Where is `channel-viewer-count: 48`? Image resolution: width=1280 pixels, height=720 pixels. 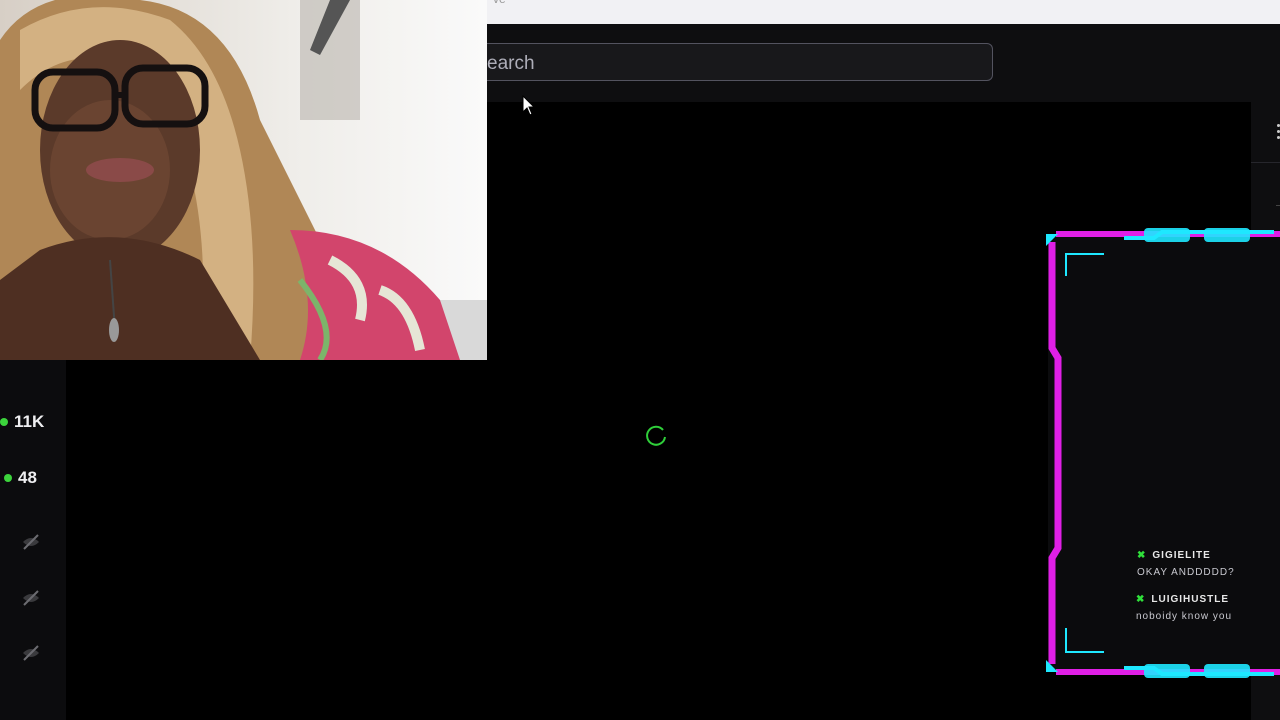 channel-viewer-count: 48 is located at coordinates (18, 478).